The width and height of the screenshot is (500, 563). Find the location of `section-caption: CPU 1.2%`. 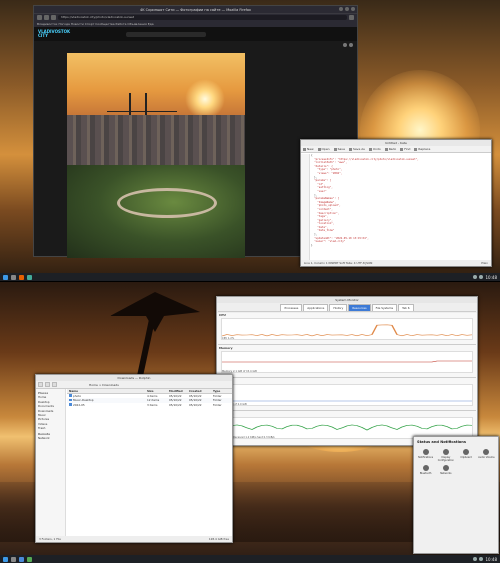

section-caption: CPU 1.2% is located at coordinates (228, 338).